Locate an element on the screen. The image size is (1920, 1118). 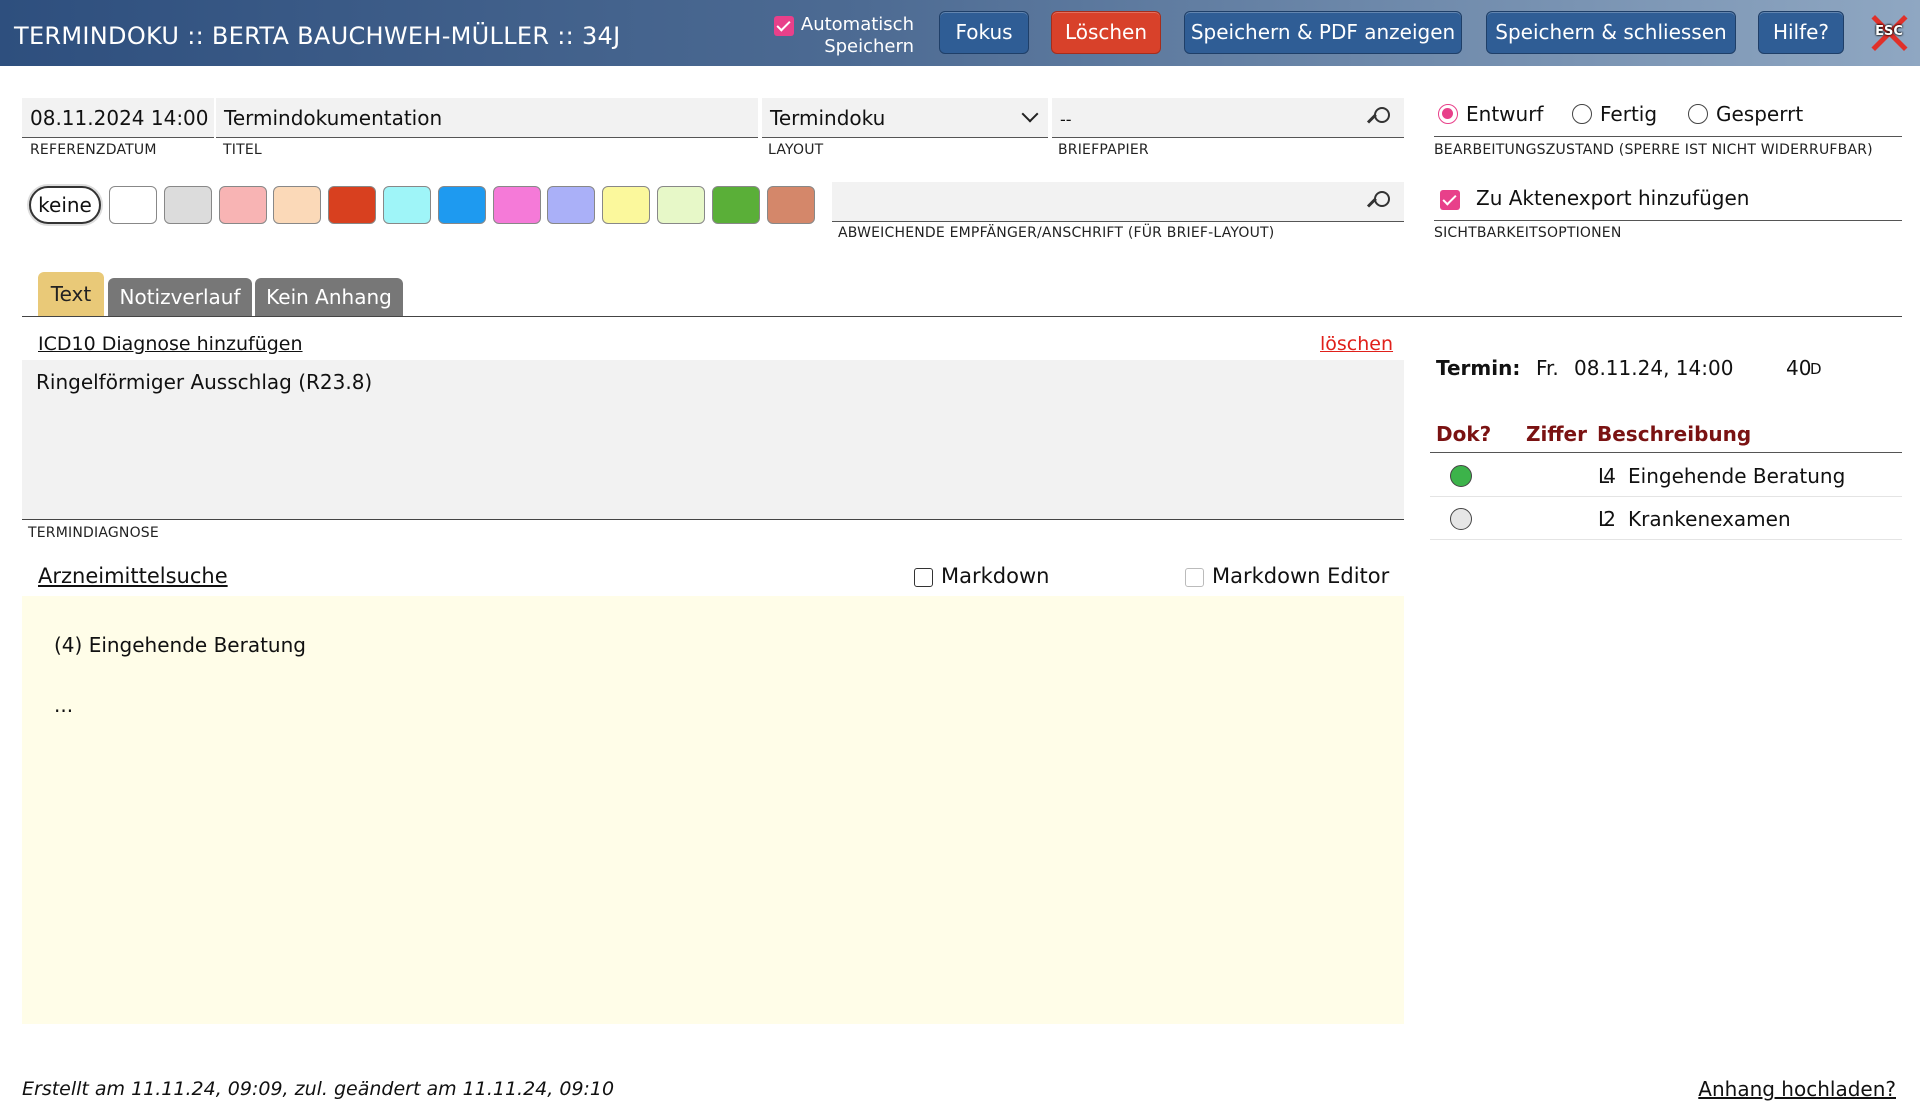
esc-label: ESC is located at coordinates (1889, 31).